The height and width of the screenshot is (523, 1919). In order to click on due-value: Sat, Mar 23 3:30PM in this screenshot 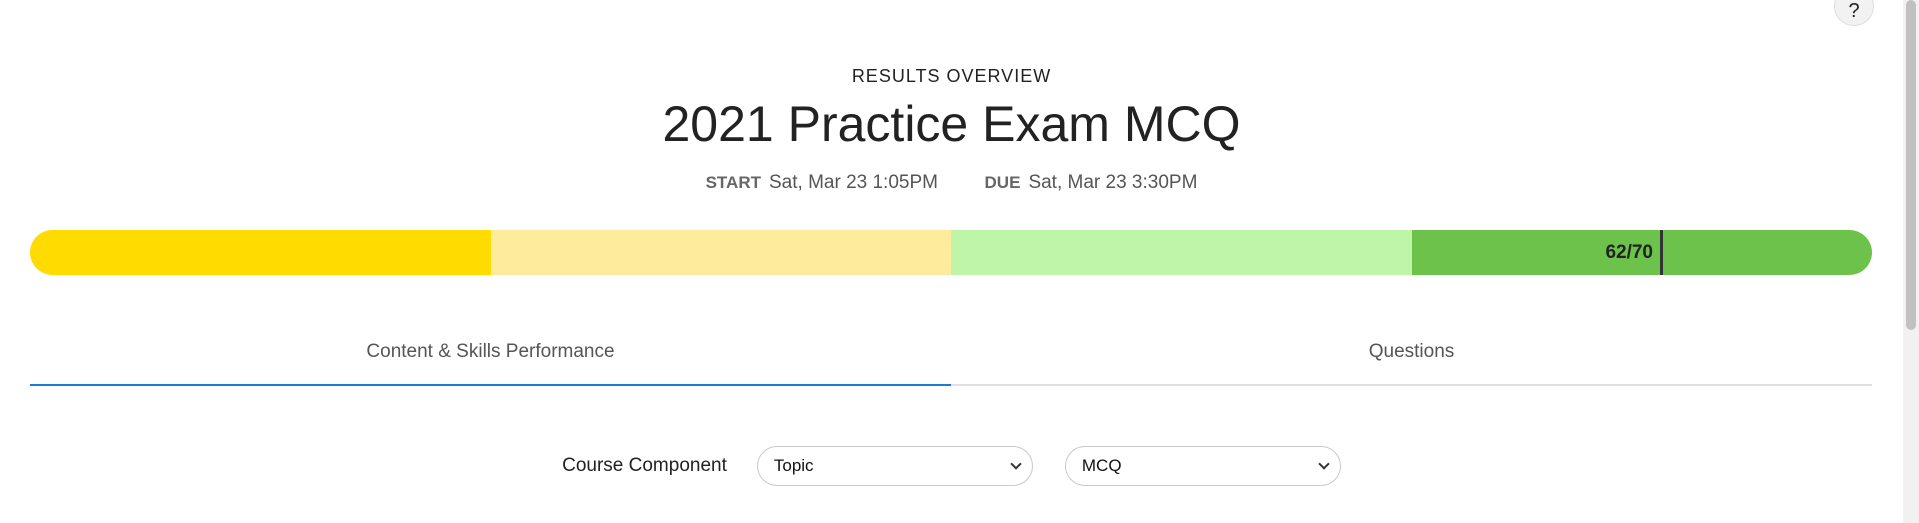, I will do `click(1113, 182)`.